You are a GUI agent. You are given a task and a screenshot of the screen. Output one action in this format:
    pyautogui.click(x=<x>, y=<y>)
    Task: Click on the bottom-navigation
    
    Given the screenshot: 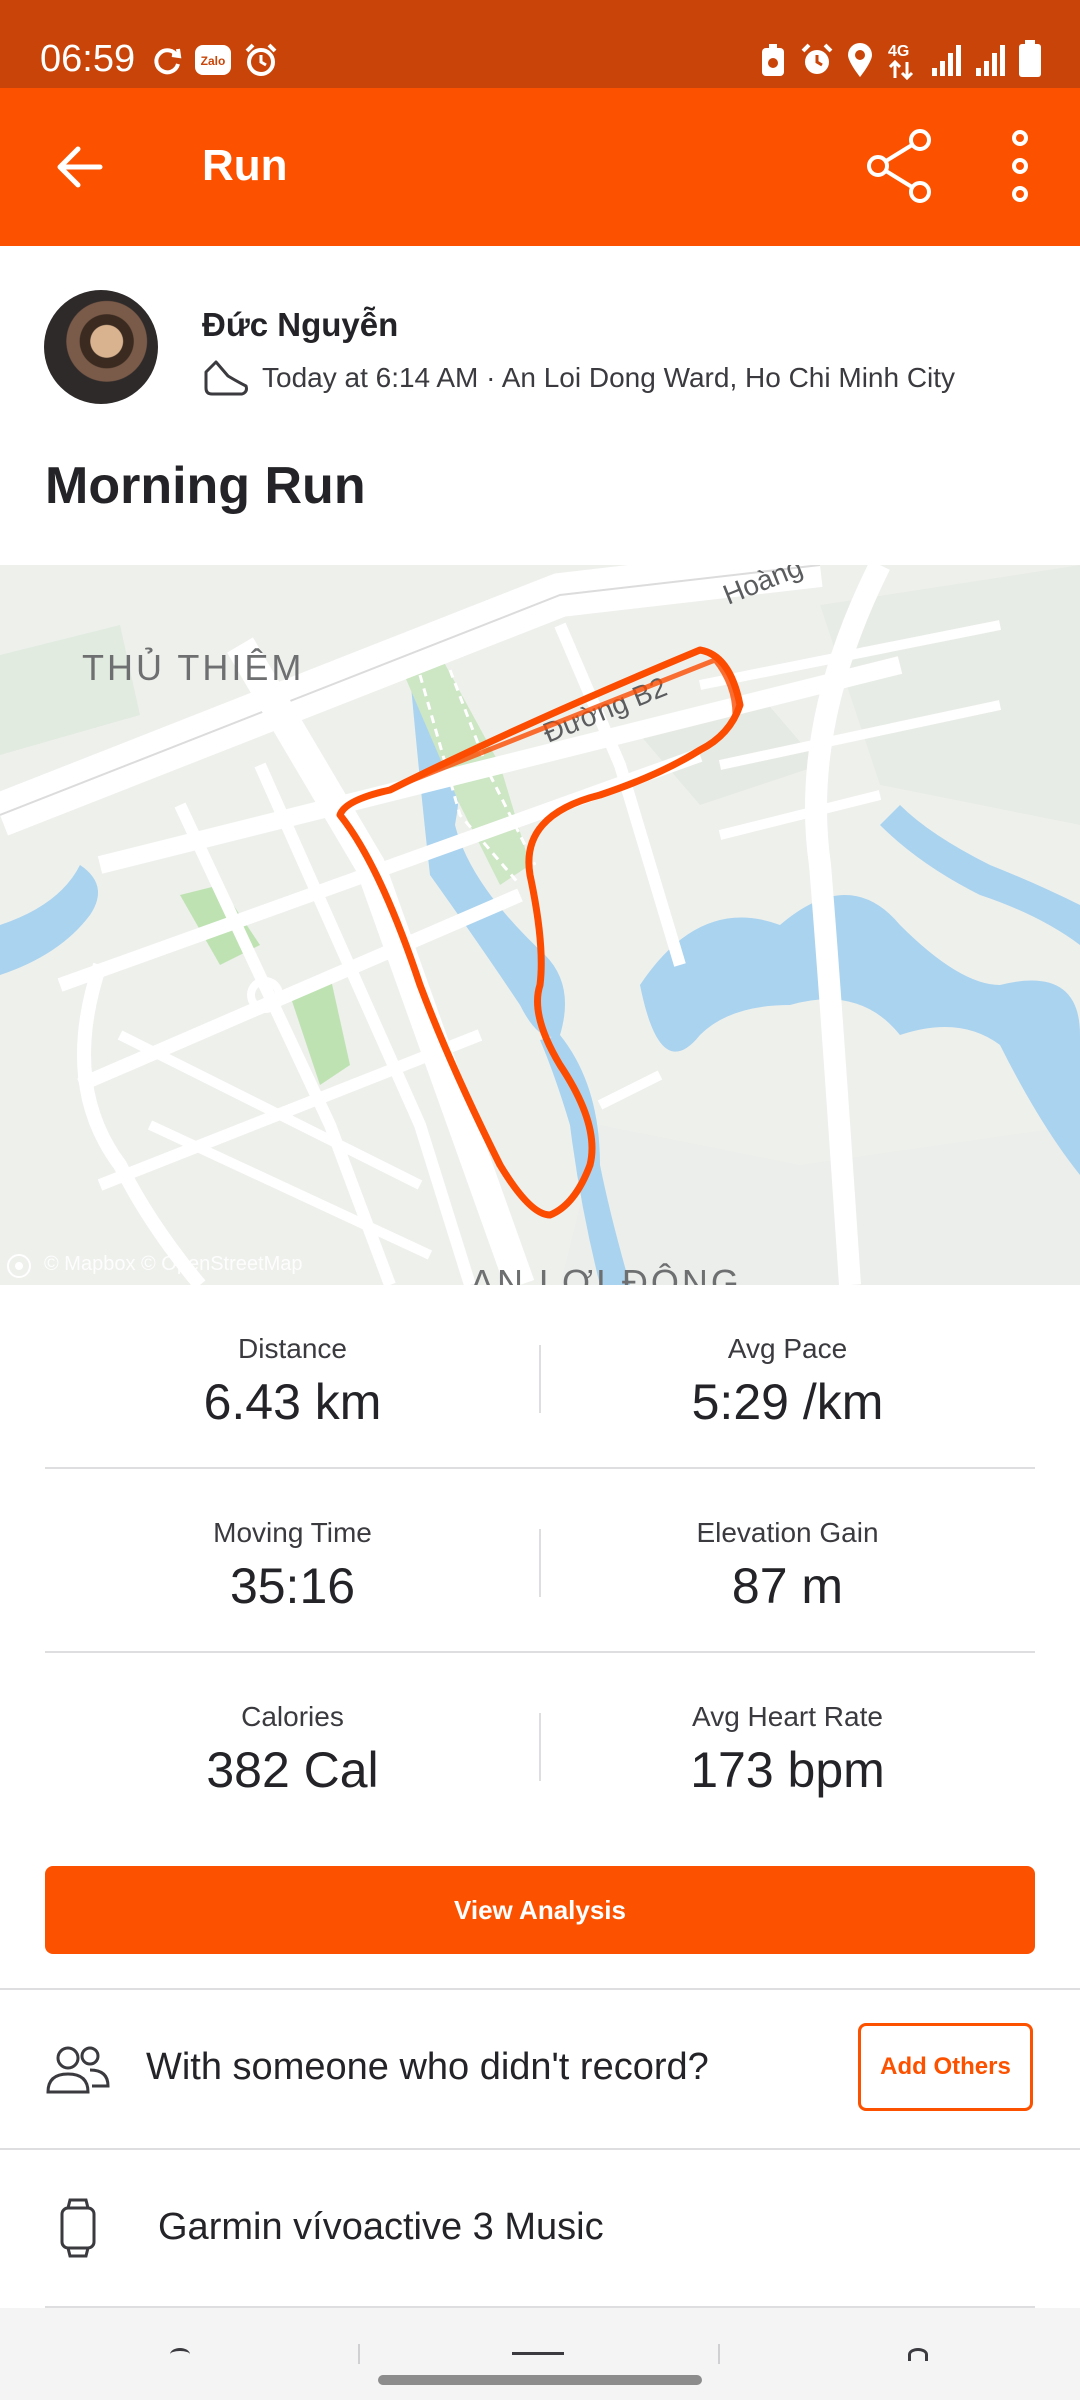 What is the action you would take?
    pyautogui.click(x=540, y=2354)
    